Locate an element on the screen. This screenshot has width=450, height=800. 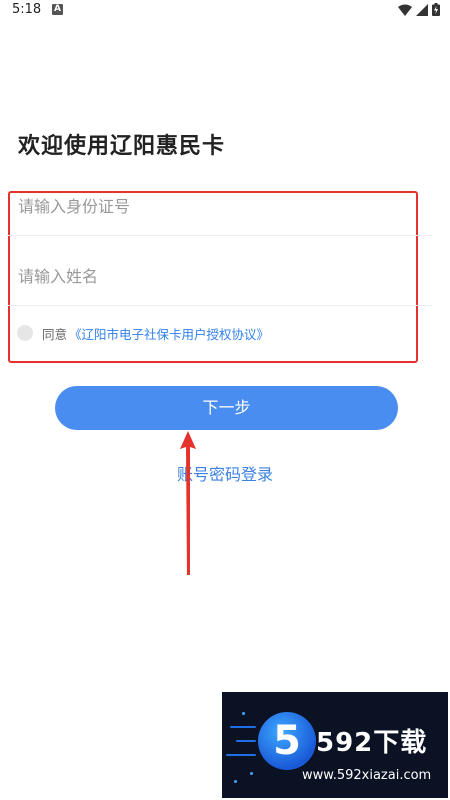
name-input is located at coordinates (218, 276).